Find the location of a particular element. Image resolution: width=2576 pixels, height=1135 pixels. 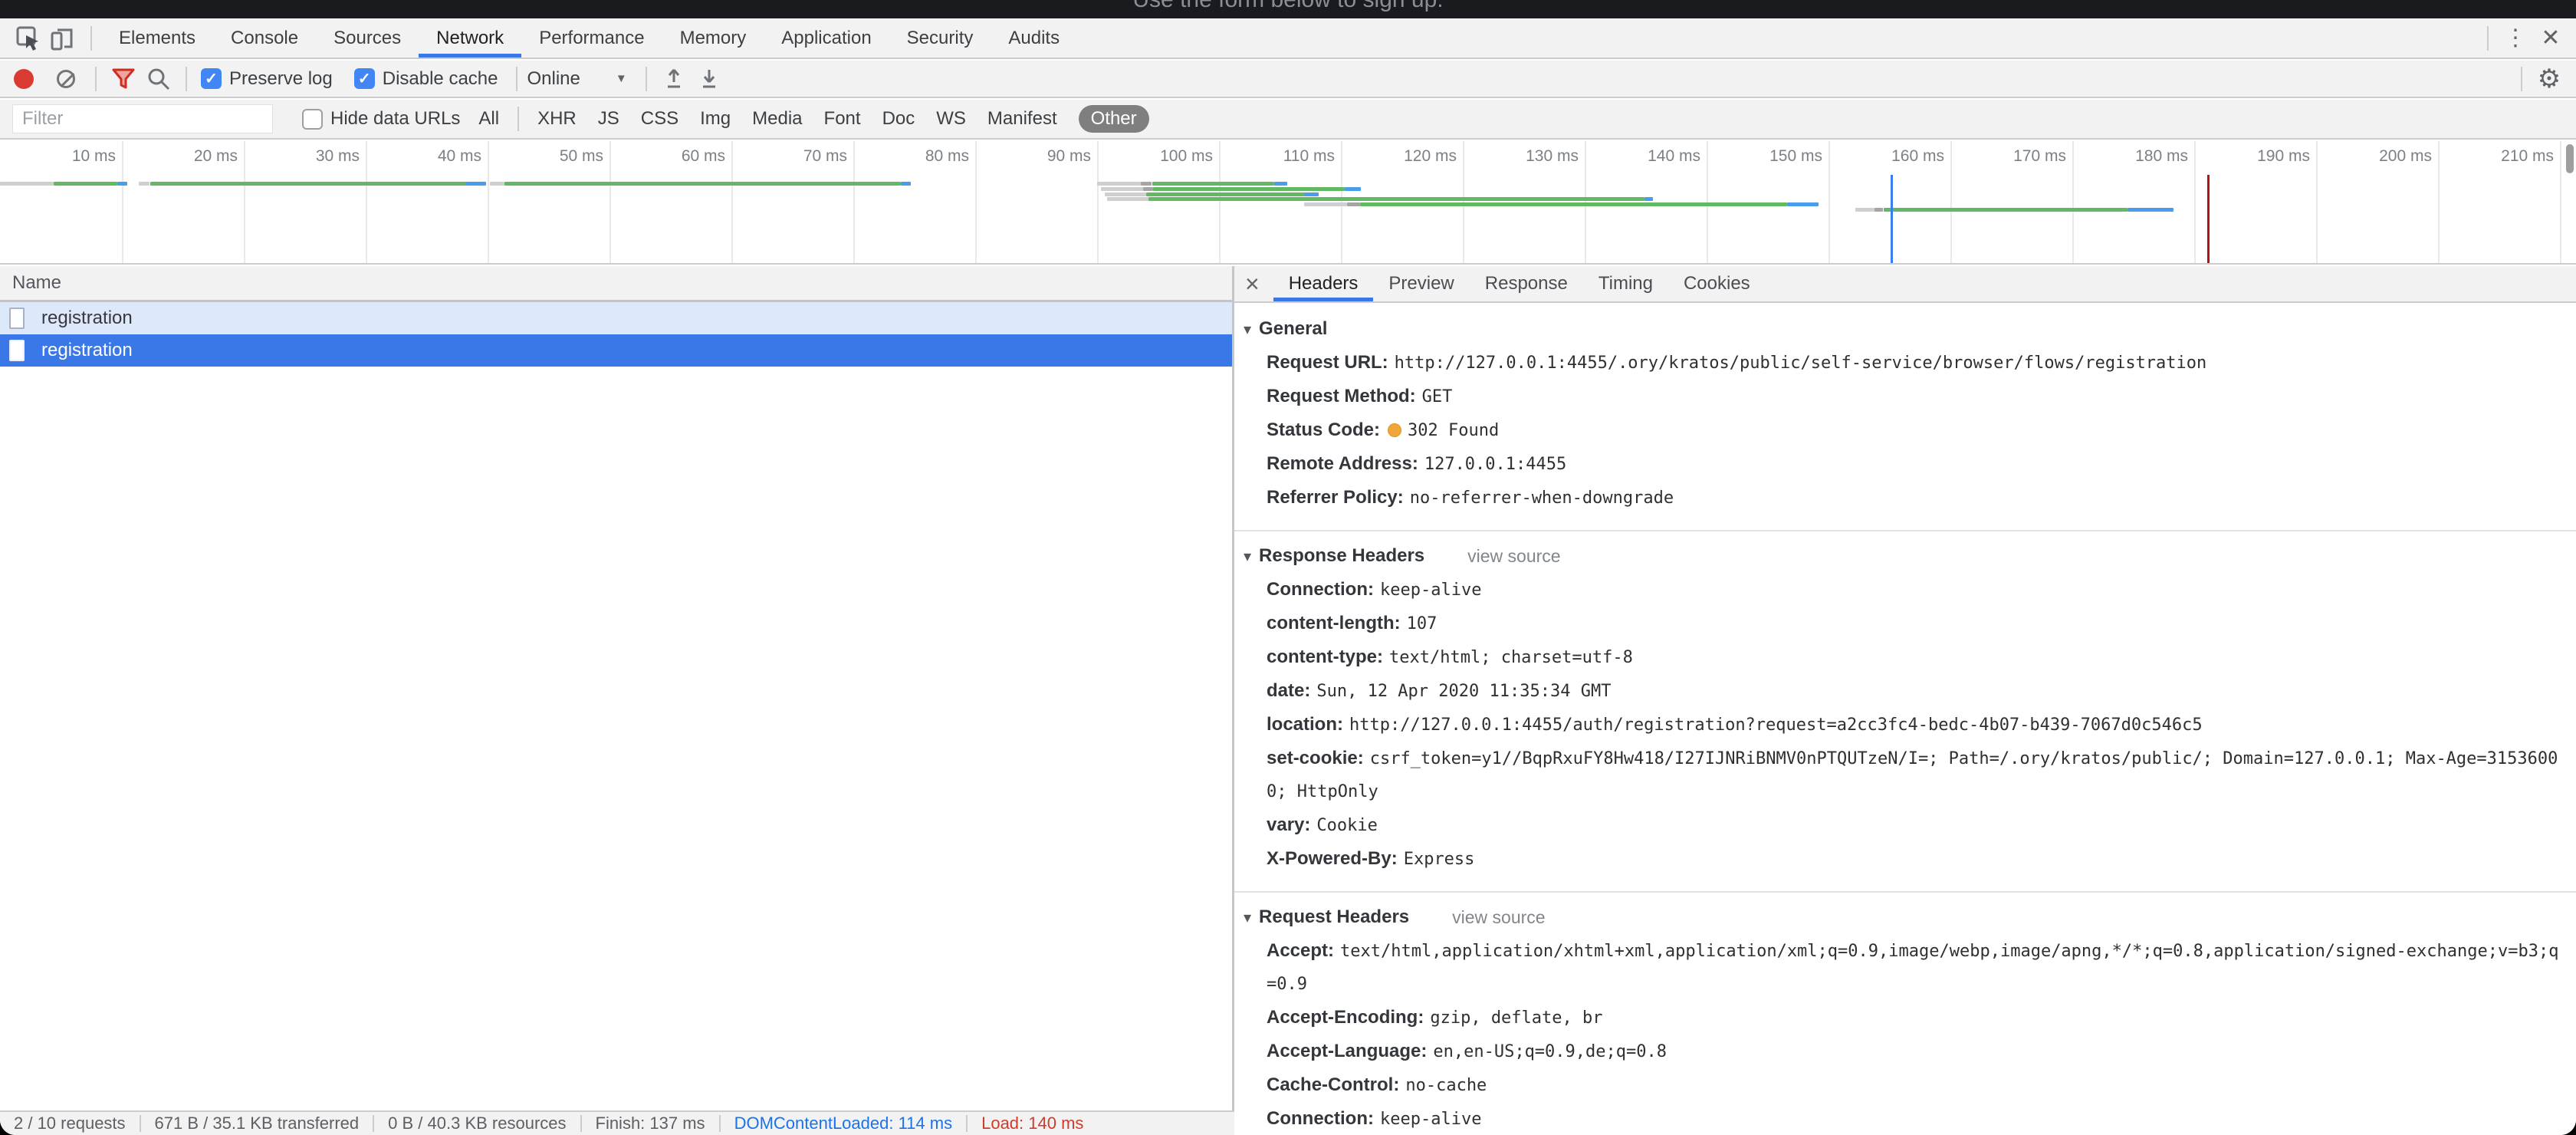

close-details-icon: × is located at coordinates (1253, 284).